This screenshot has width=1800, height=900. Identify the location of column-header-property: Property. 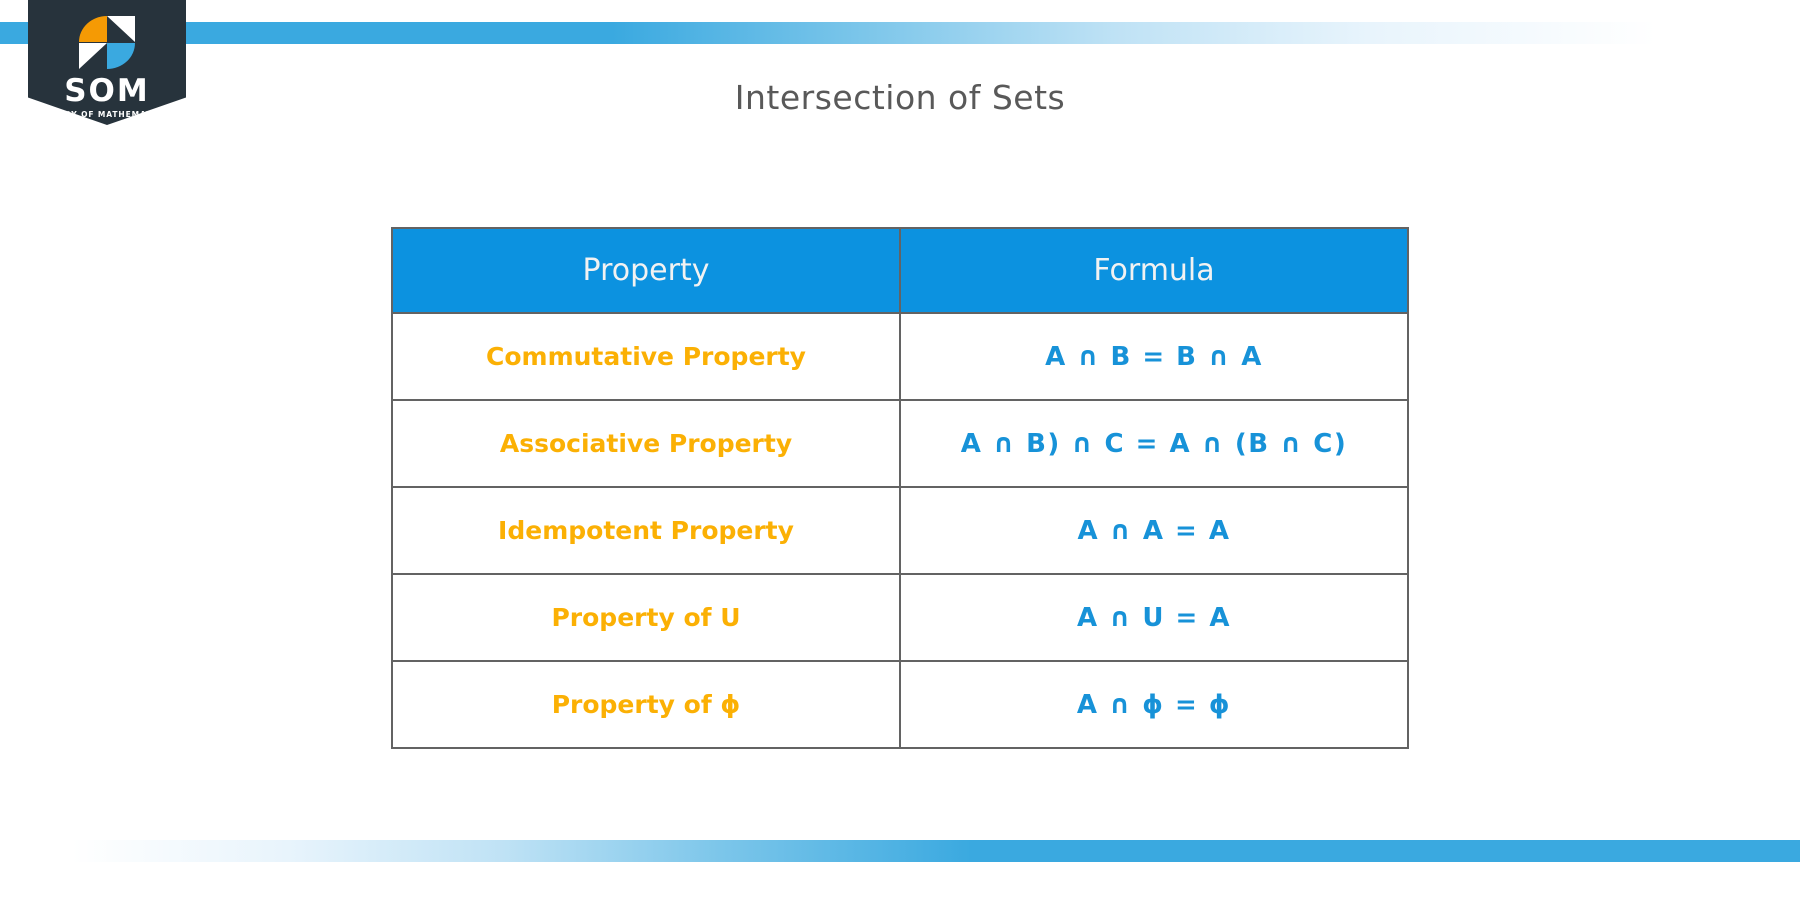
(646, 270).